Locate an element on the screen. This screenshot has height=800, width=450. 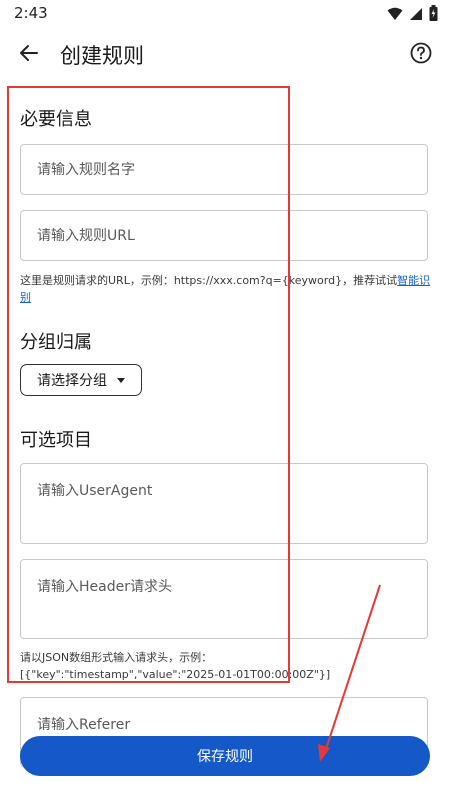
status-bar: 2:43 is located at coordinates (225, 13).